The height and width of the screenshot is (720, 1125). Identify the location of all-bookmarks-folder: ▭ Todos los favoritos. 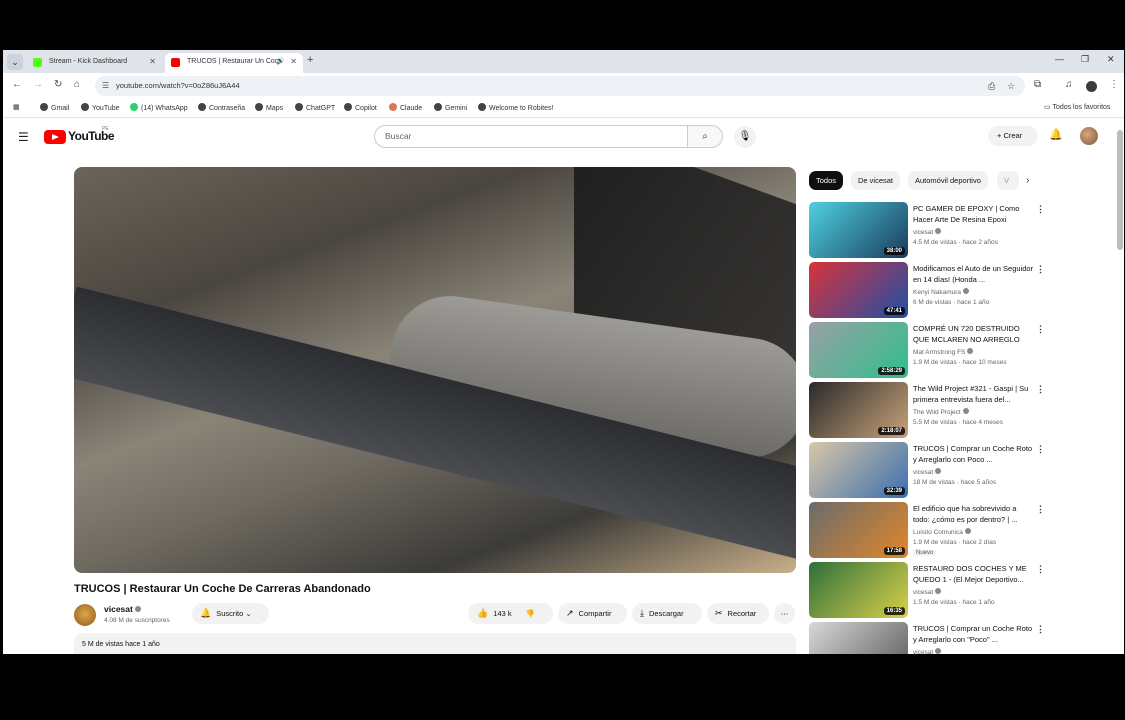
(1077, 107).